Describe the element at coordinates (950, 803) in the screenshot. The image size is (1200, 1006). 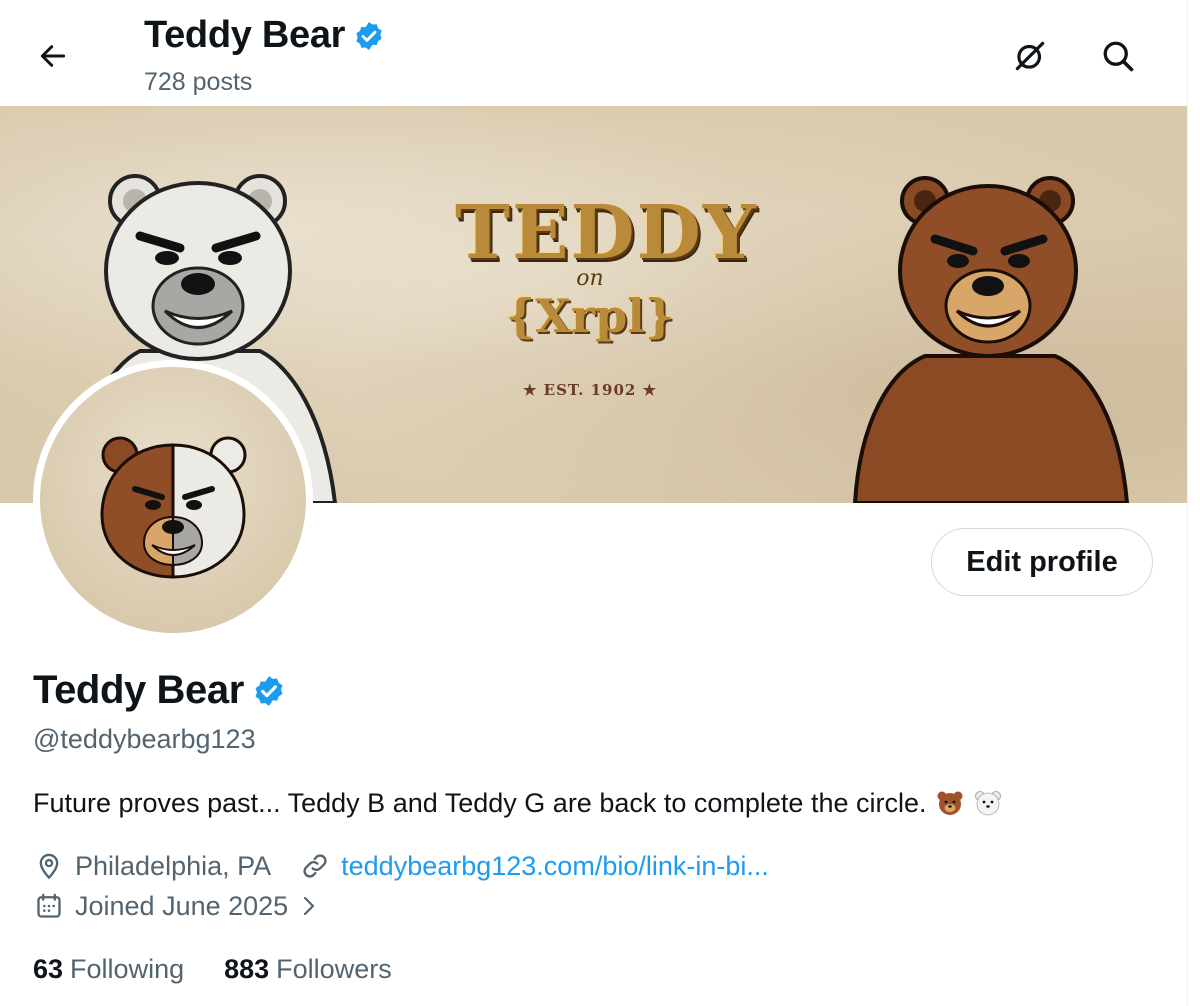
I see `brown-bear-emoji` at that location.